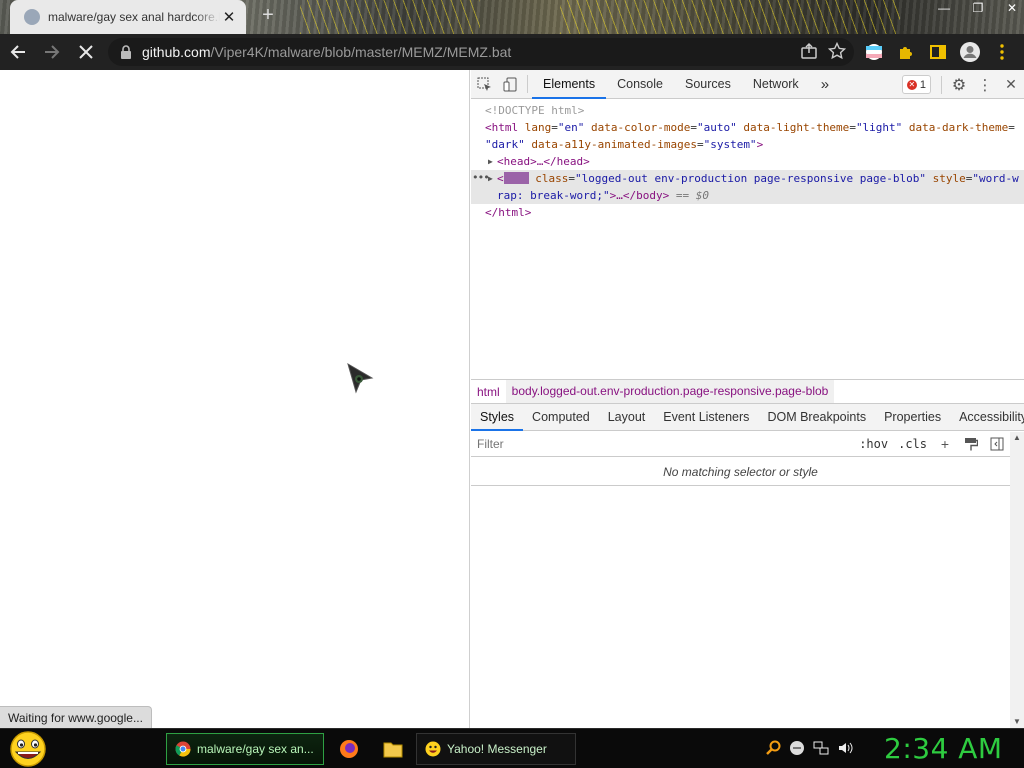  I want to click on styles-scrollbar: ▲ ▼, so click(1017, 580).